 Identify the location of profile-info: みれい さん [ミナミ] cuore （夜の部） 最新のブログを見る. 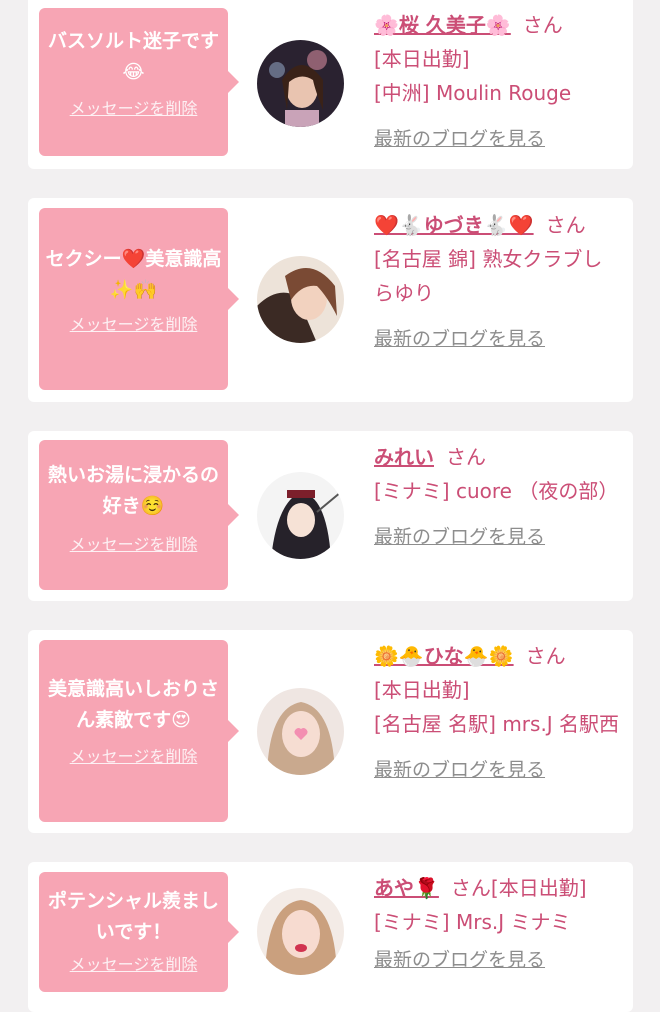
(498, 497).